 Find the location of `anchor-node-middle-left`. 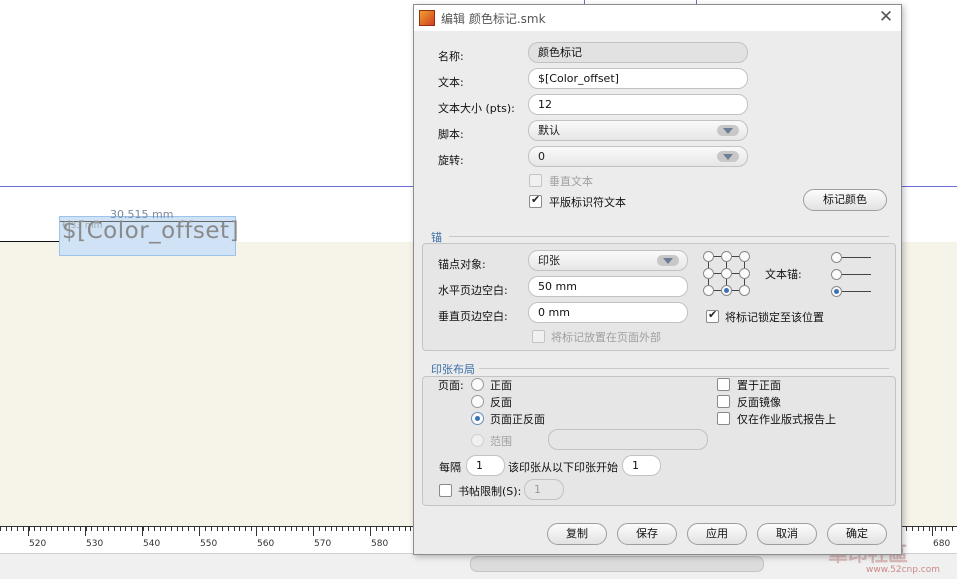

anchor-node-middle-left is located at coordinates (708, 273).